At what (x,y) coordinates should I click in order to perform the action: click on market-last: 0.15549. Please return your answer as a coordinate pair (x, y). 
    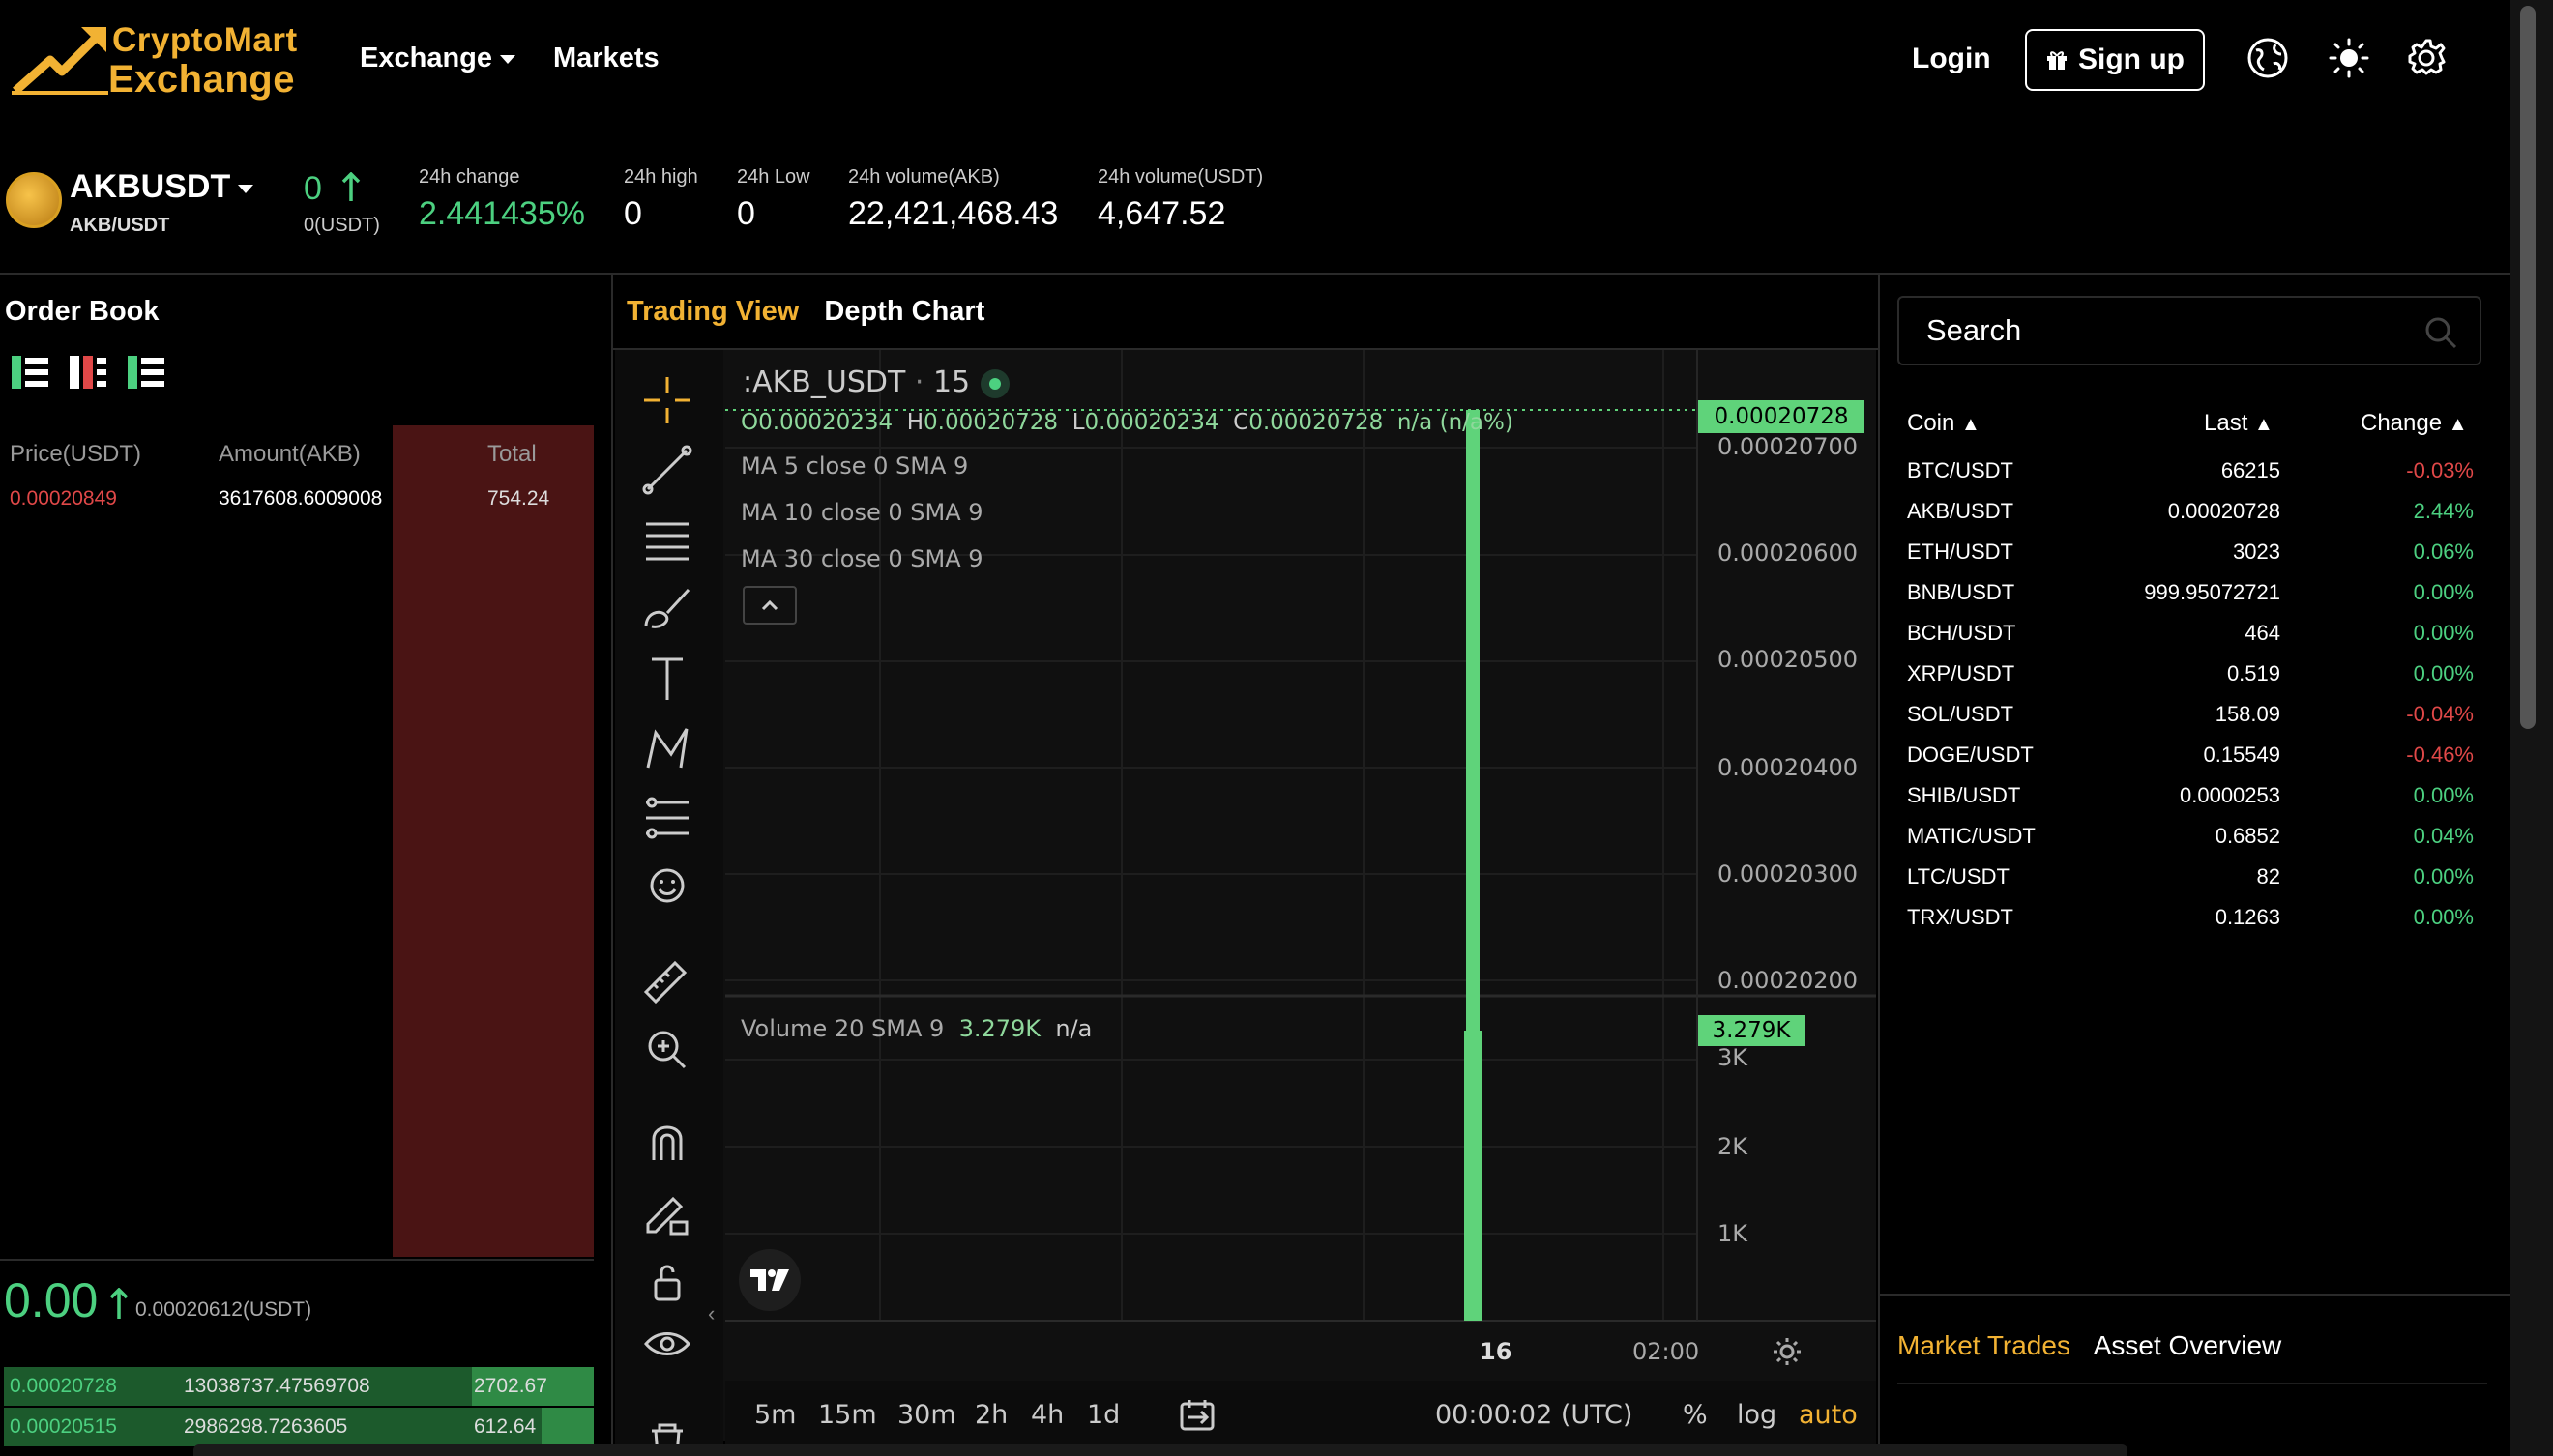
    Looking at the image, I should click on (2241, 755).